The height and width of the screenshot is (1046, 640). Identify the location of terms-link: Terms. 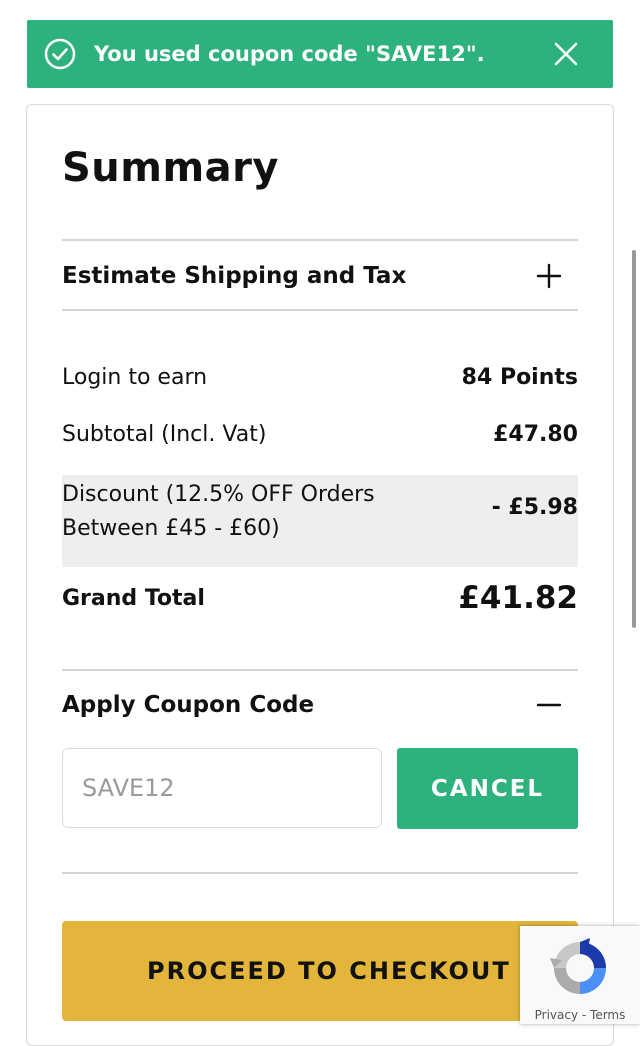
(607, 1015).